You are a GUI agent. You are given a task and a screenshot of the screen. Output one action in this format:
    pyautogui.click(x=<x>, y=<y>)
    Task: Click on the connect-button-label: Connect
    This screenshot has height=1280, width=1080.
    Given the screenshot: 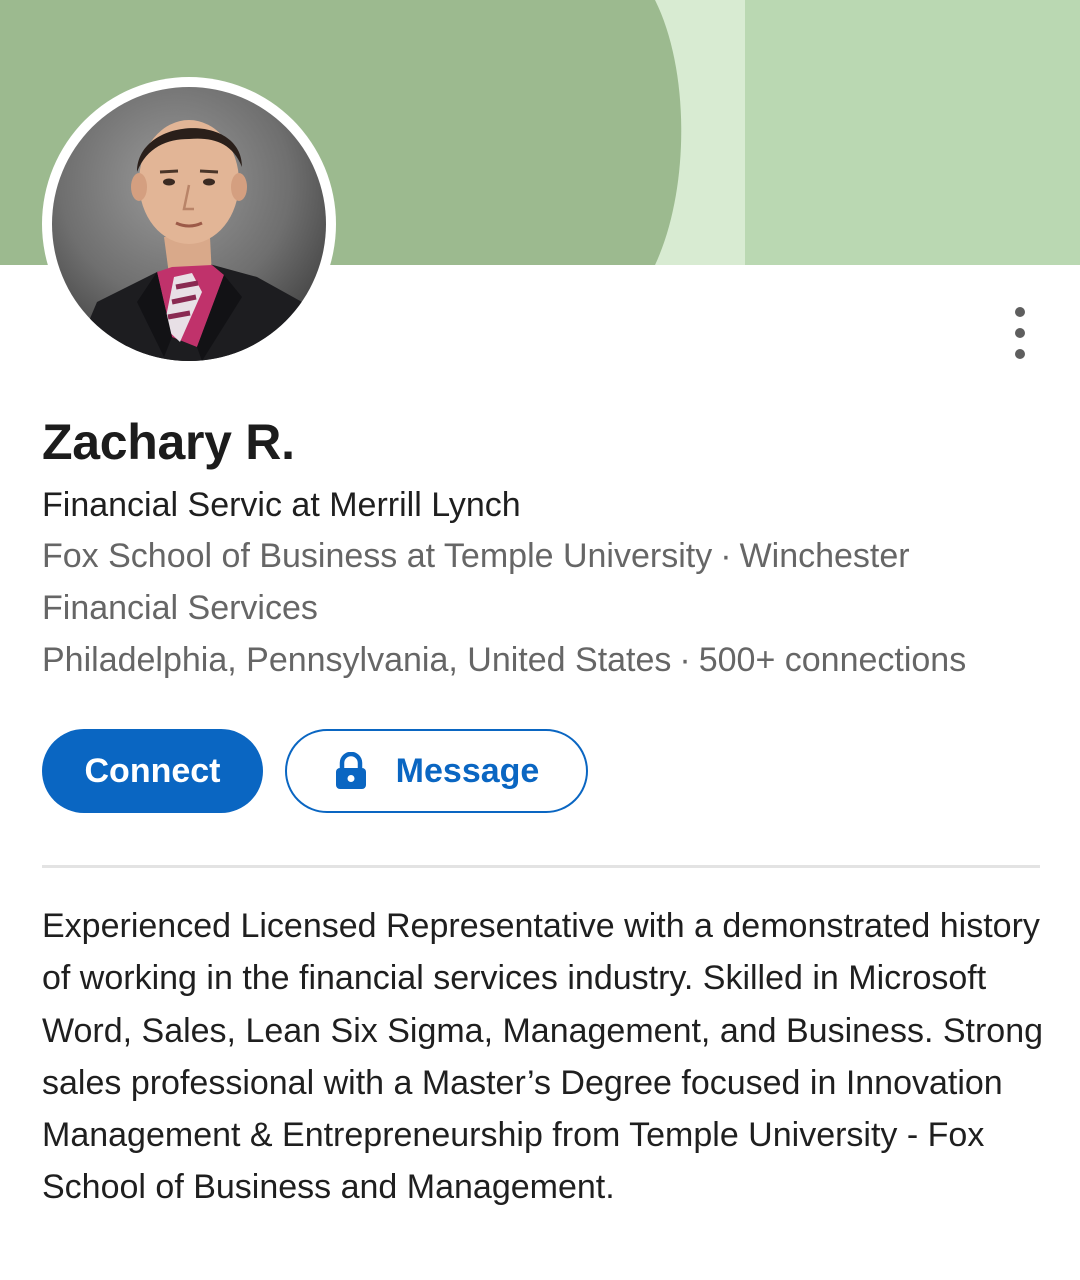 What is the action you would take?
    pyautogui.click(x=152, y=770)
    